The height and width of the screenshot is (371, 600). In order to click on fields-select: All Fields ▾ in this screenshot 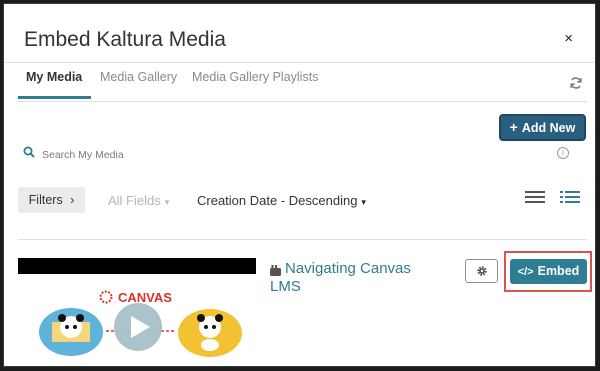, I will do `click(138, 200)`.